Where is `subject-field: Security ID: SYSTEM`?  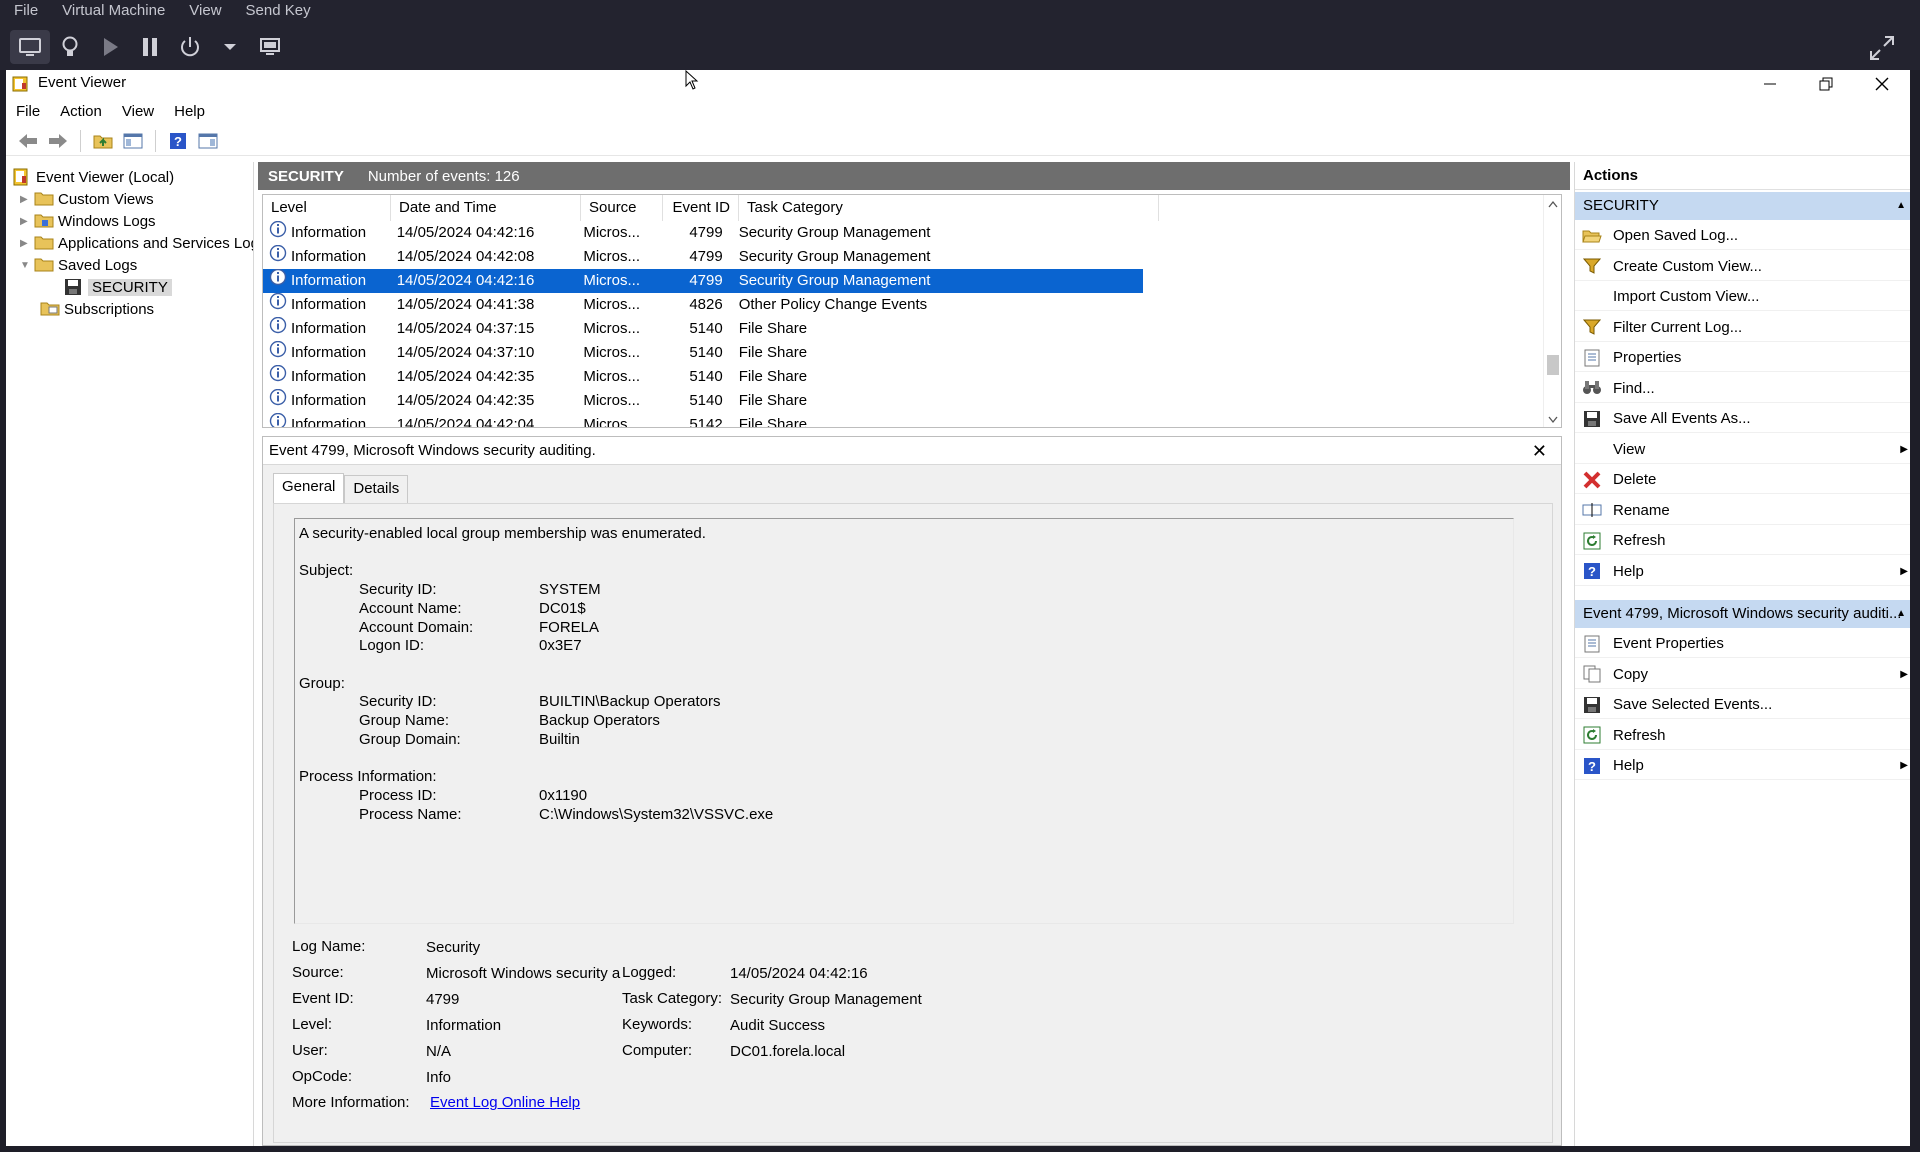 subject-field: Security ID: SYSTEM is located at coordinates (480, 590).